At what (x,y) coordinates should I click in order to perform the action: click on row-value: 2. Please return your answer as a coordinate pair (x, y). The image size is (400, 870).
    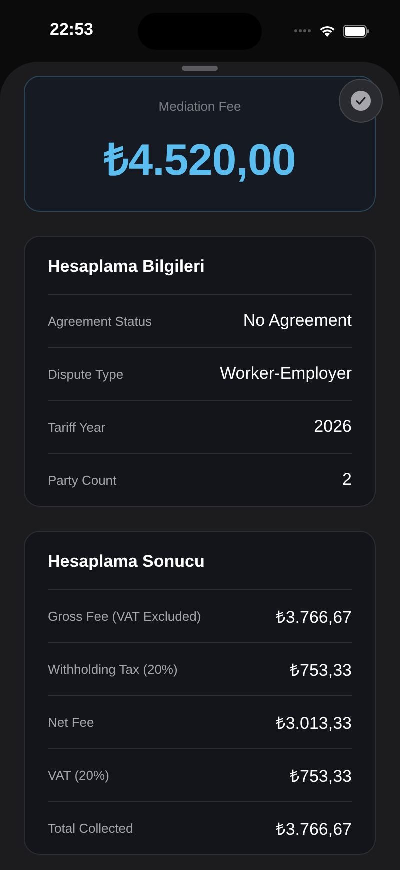
    Looking at the image, I should click on (347, 480).